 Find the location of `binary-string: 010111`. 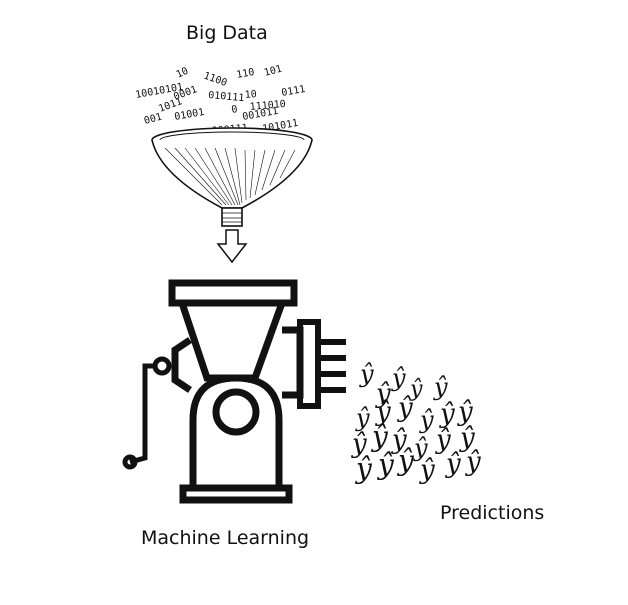

binary-string: 010111 is located at coordinates (226, 97).